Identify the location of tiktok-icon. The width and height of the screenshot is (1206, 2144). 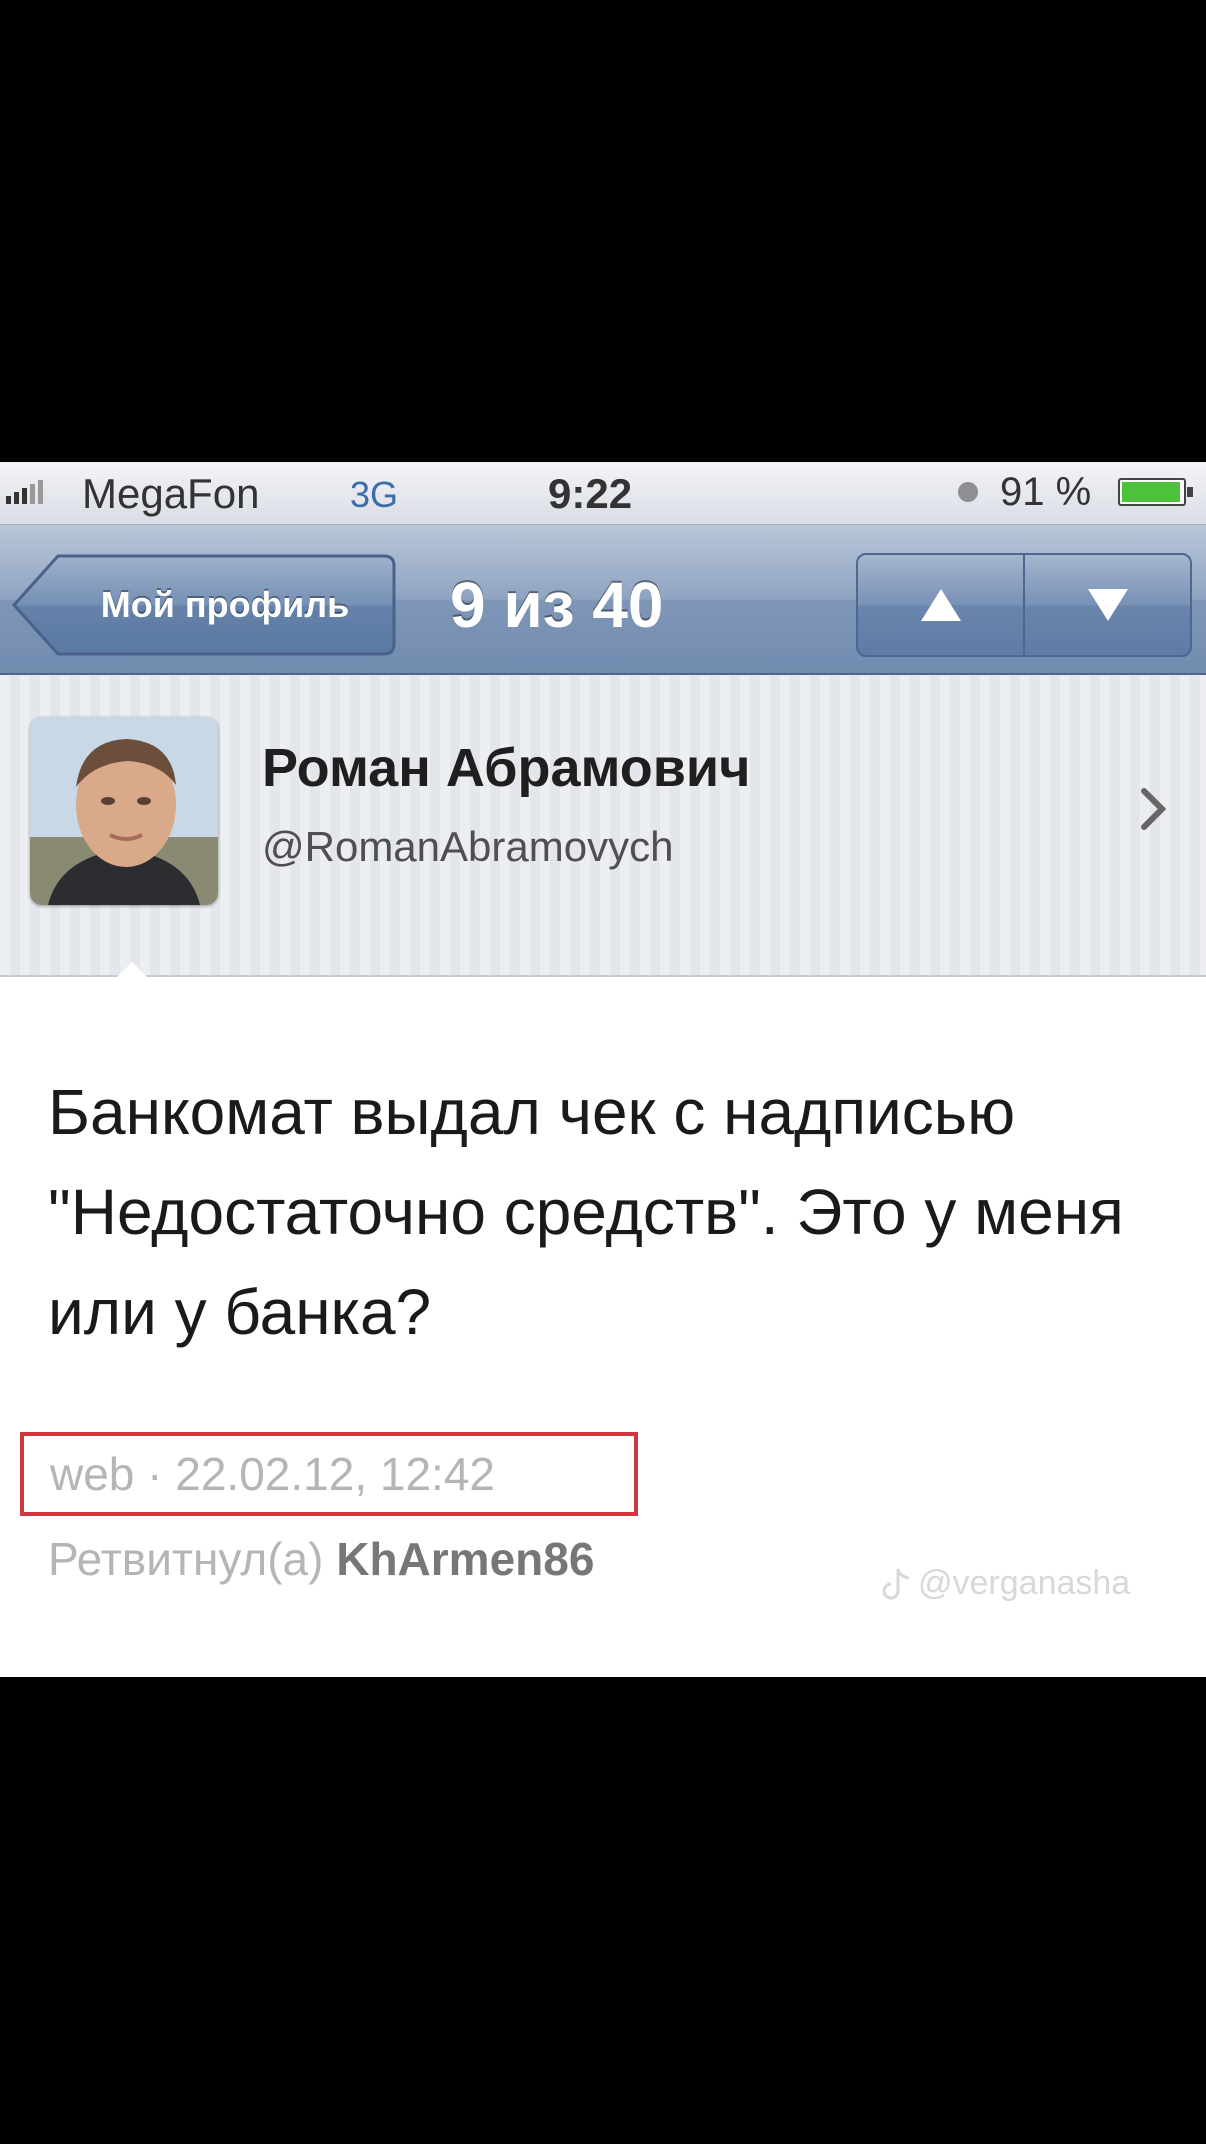
(896, 1583).